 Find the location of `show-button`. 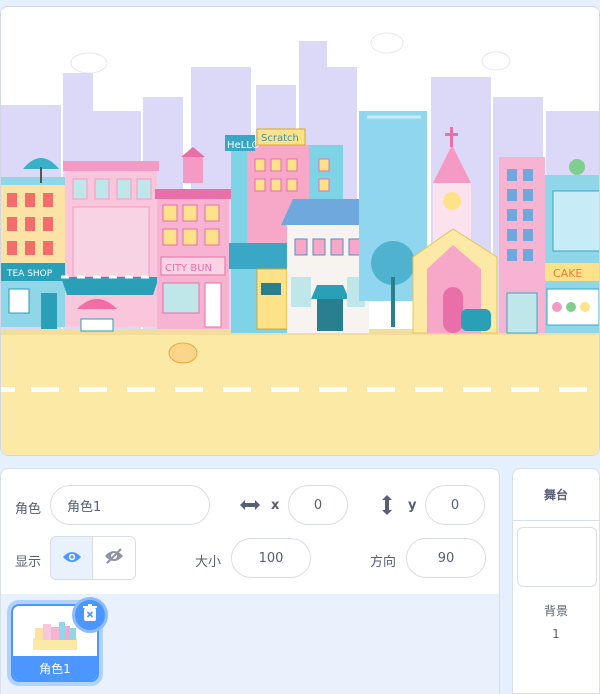

show-button is located at coordinates (72, 558).